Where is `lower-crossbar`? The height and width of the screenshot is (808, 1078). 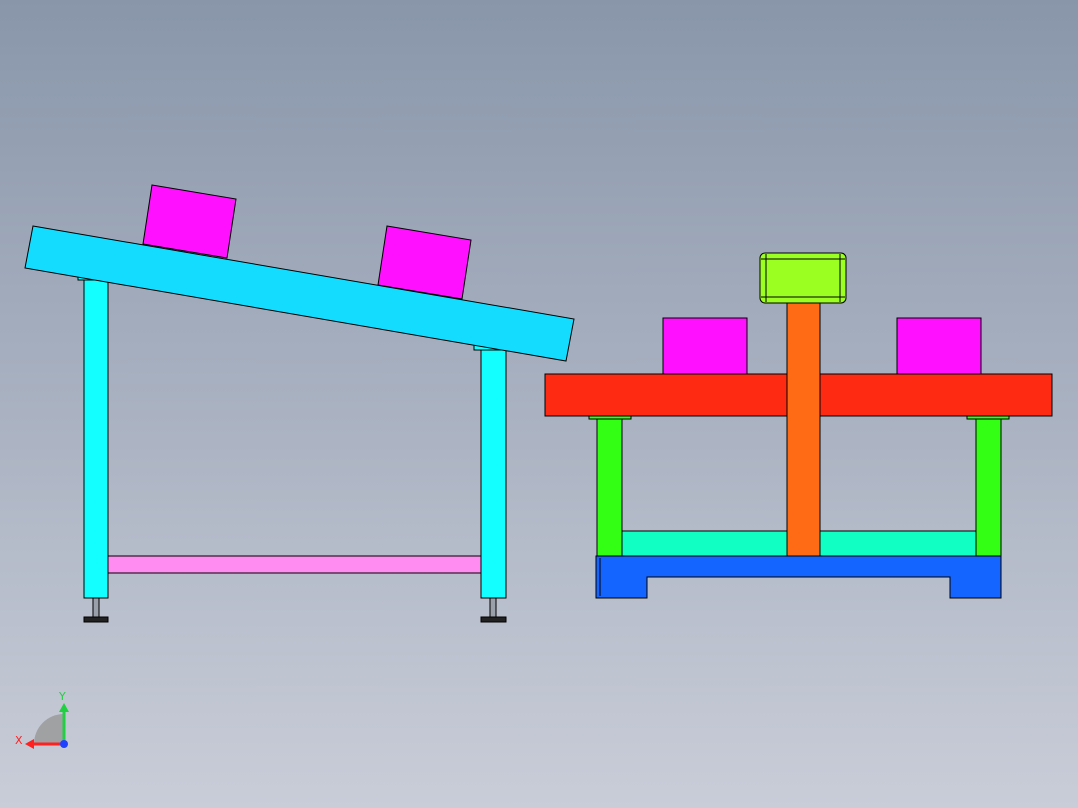
lower-crossbar is located at coordinates (294, 564).